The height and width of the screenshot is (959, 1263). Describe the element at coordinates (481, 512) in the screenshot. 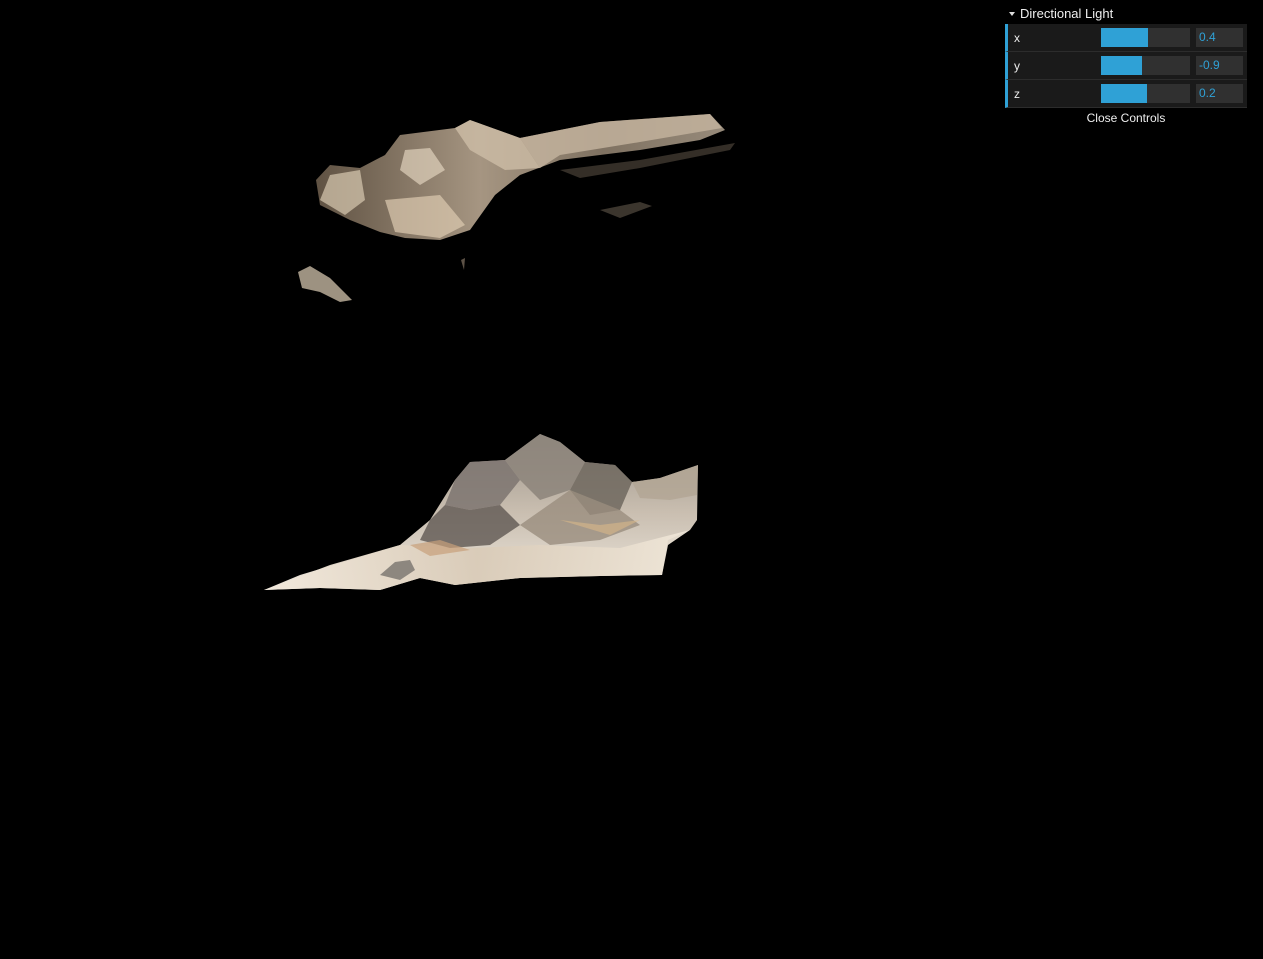

I see `lower-terrain-fragment` at that location.